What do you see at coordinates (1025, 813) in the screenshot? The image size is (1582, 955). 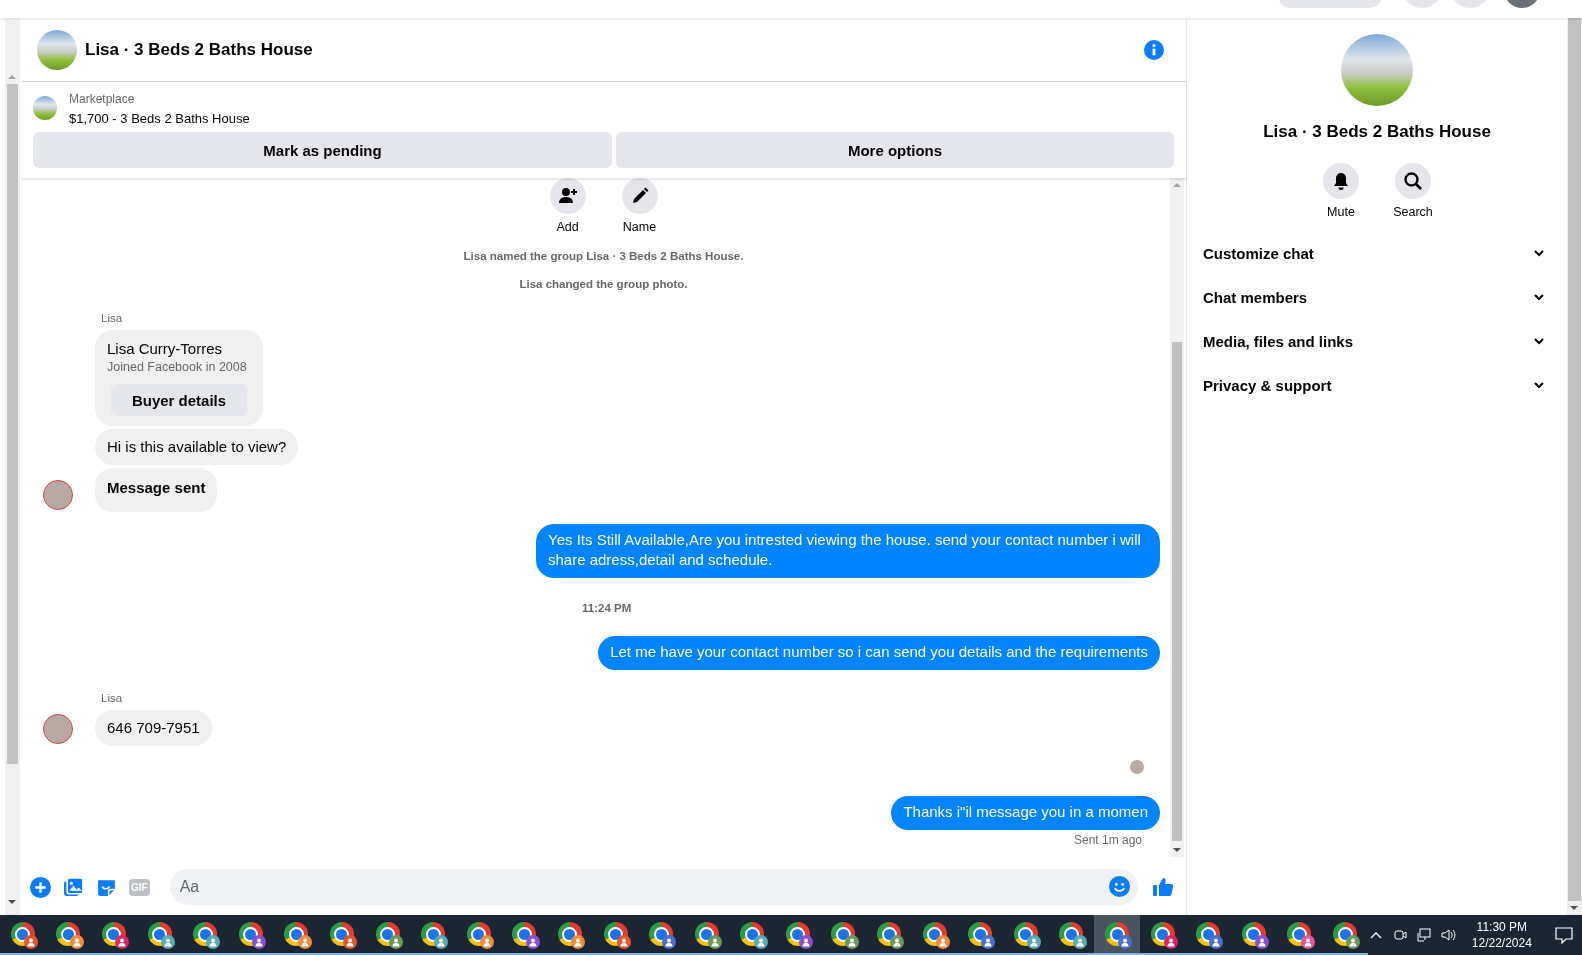 I see `outgoing-message: Thanks i"il message you in a momen` at bounding box center [1025, 813].